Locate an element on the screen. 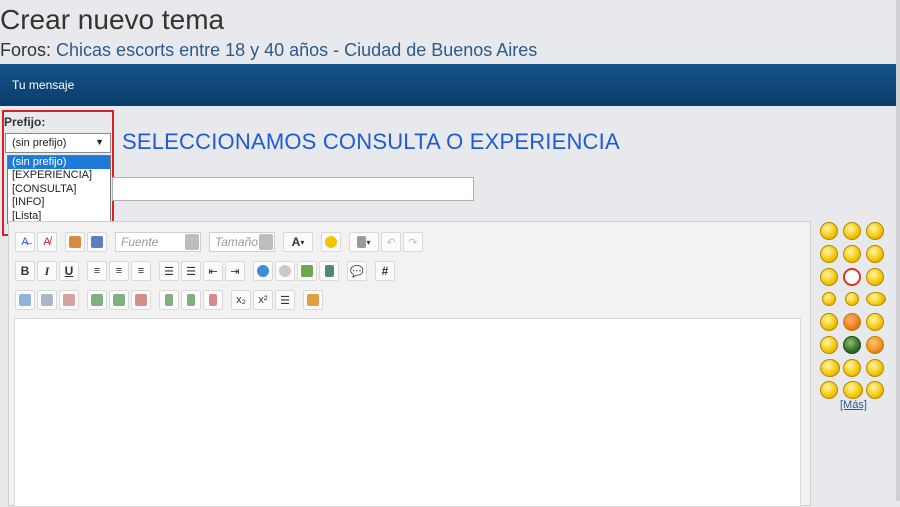 This screenshot has height=507, width=900. source-code-icon is located at coordinates (313, 300).